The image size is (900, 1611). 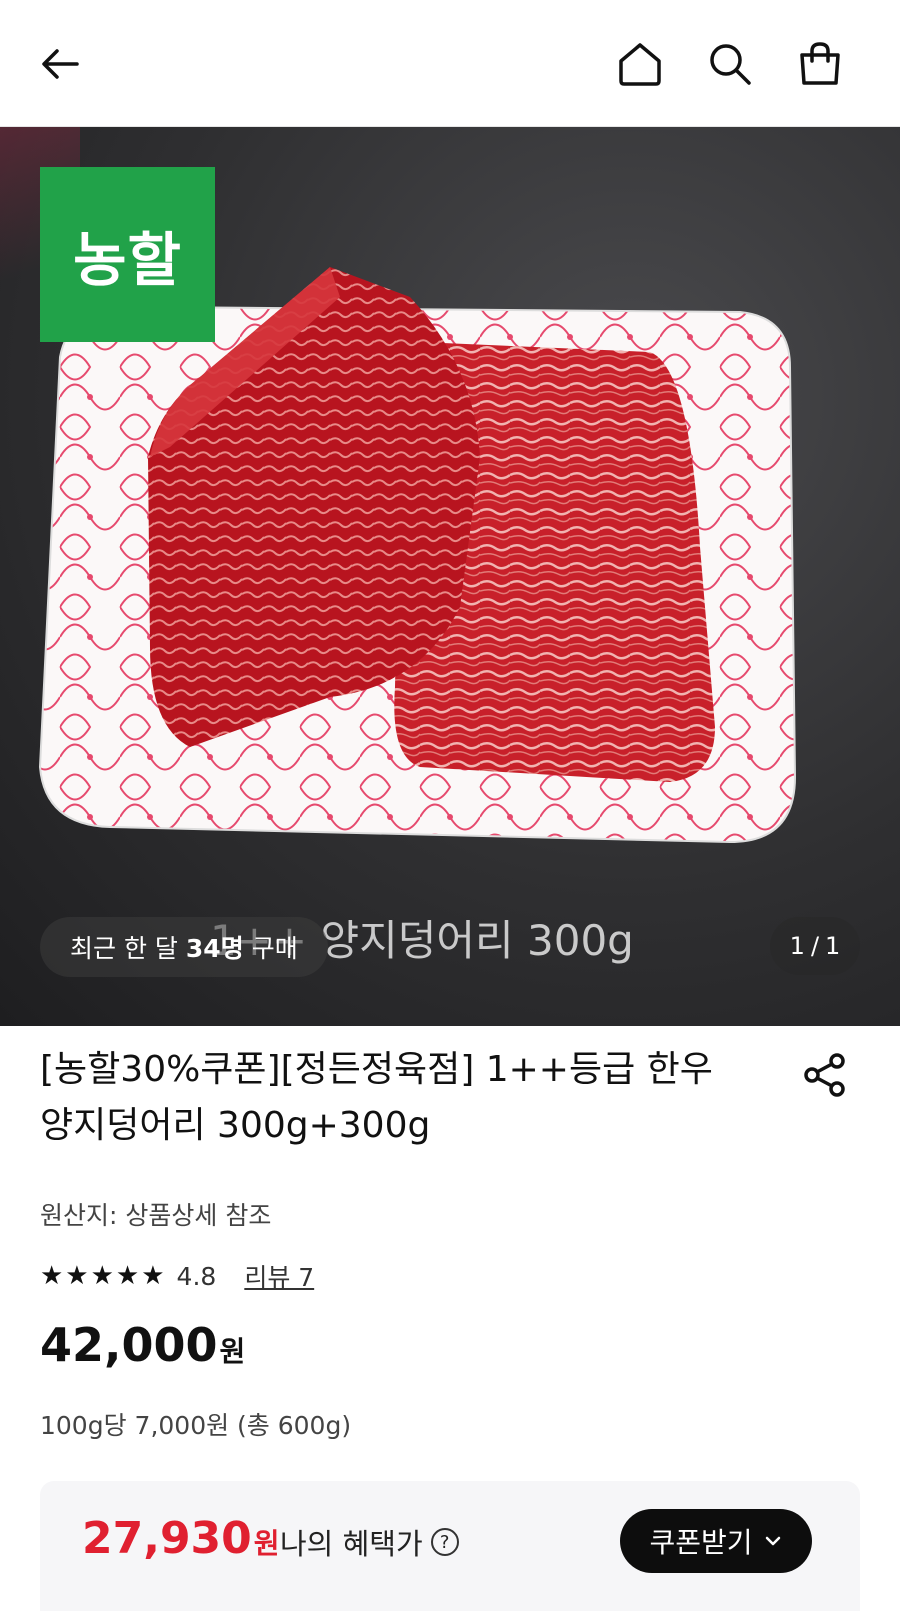 I want to click on rating-row: ★★★★★ 4.8 리뷰 7, so click(x=177, y=1276).